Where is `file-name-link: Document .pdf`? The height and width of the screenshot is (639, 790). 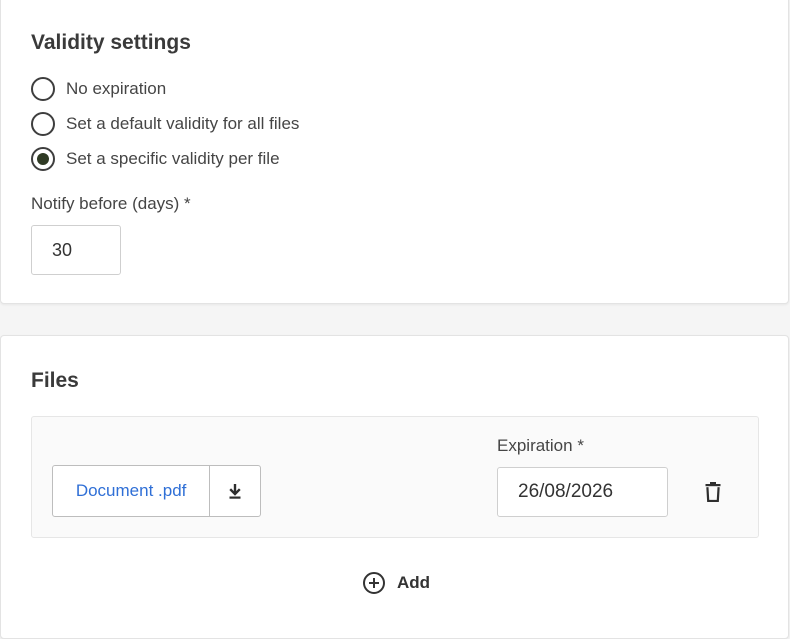
file-name-link: Document .pdf is located at coordinates (131, 491).